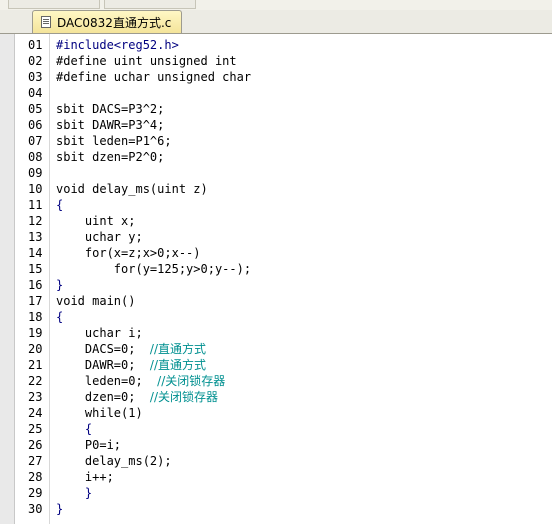 This screenshot has width=552, height=524. What do you see at coordinates (35, 413) in the screenshot?
I see `line-number: 24` at bounding box center [35, 413].